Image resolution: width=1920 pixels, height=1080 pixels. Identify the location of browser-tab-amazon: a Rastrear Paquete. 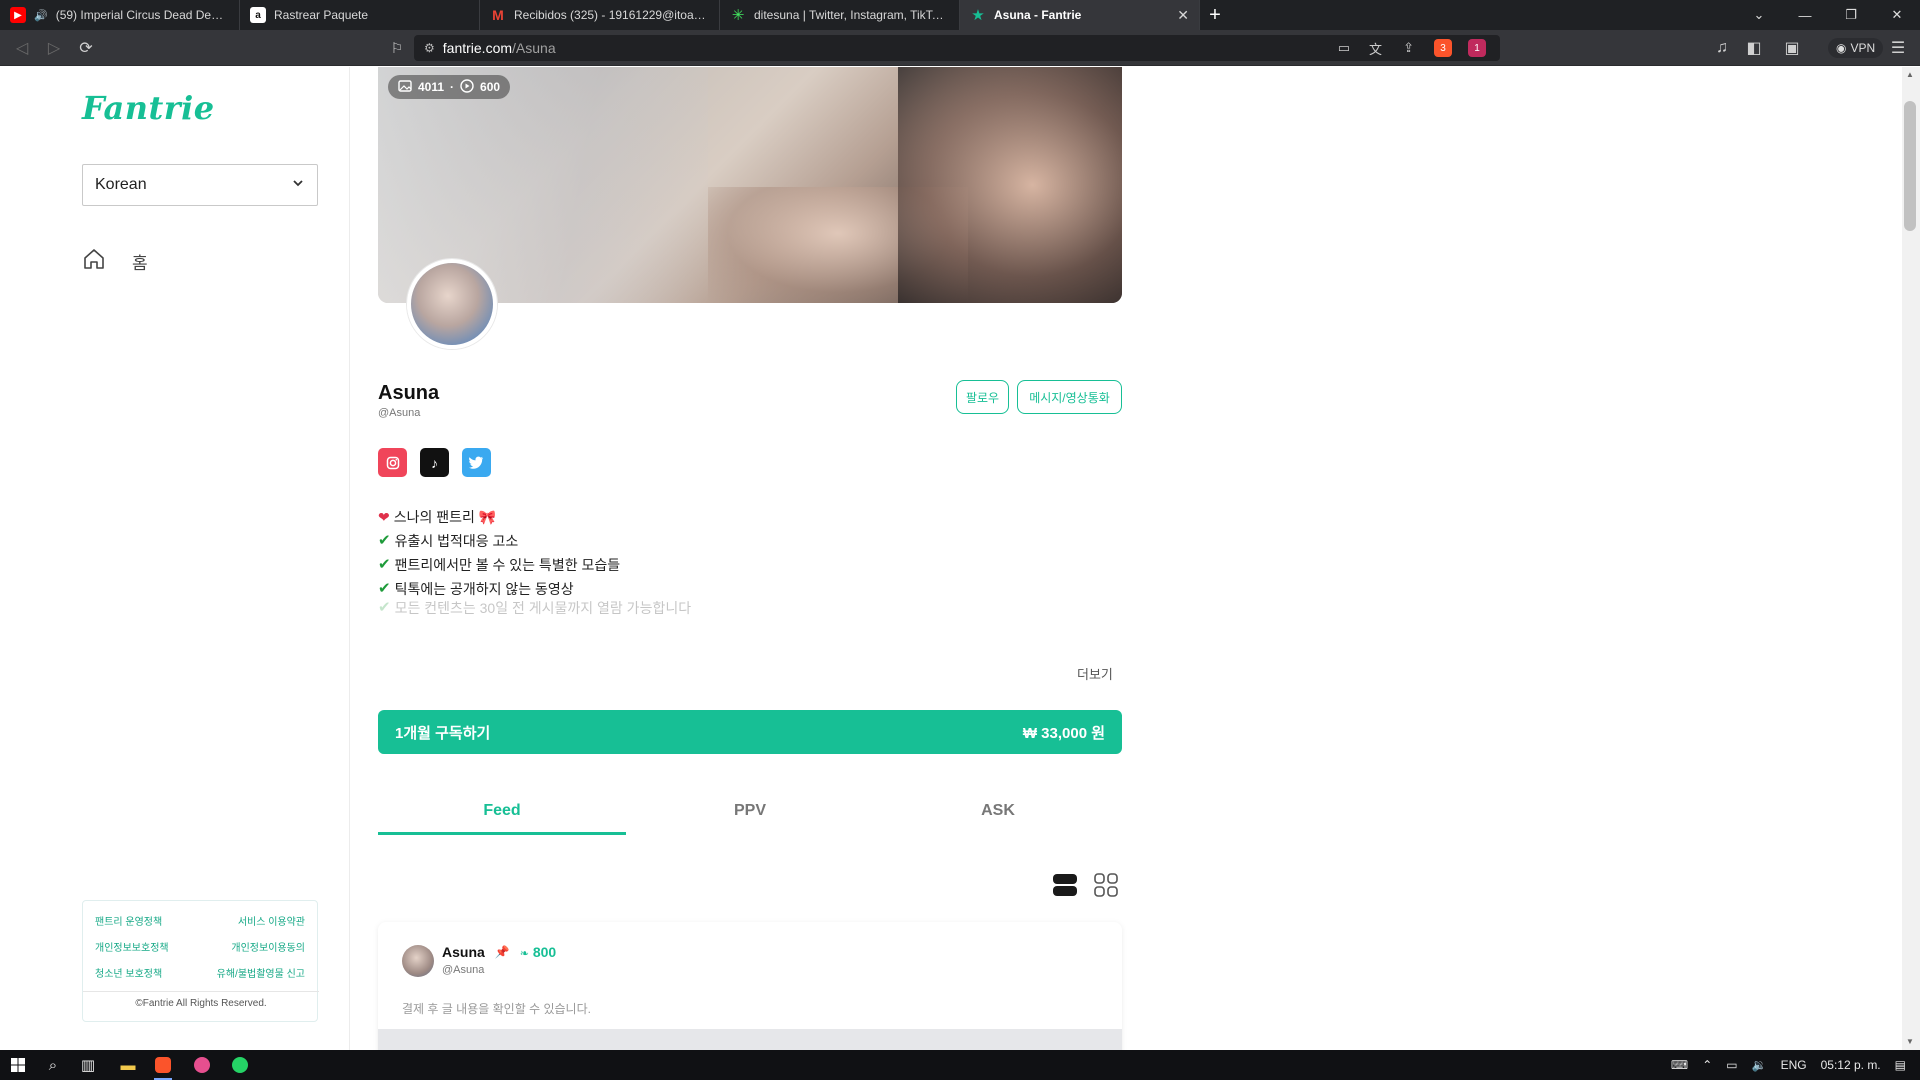
(360, 15).